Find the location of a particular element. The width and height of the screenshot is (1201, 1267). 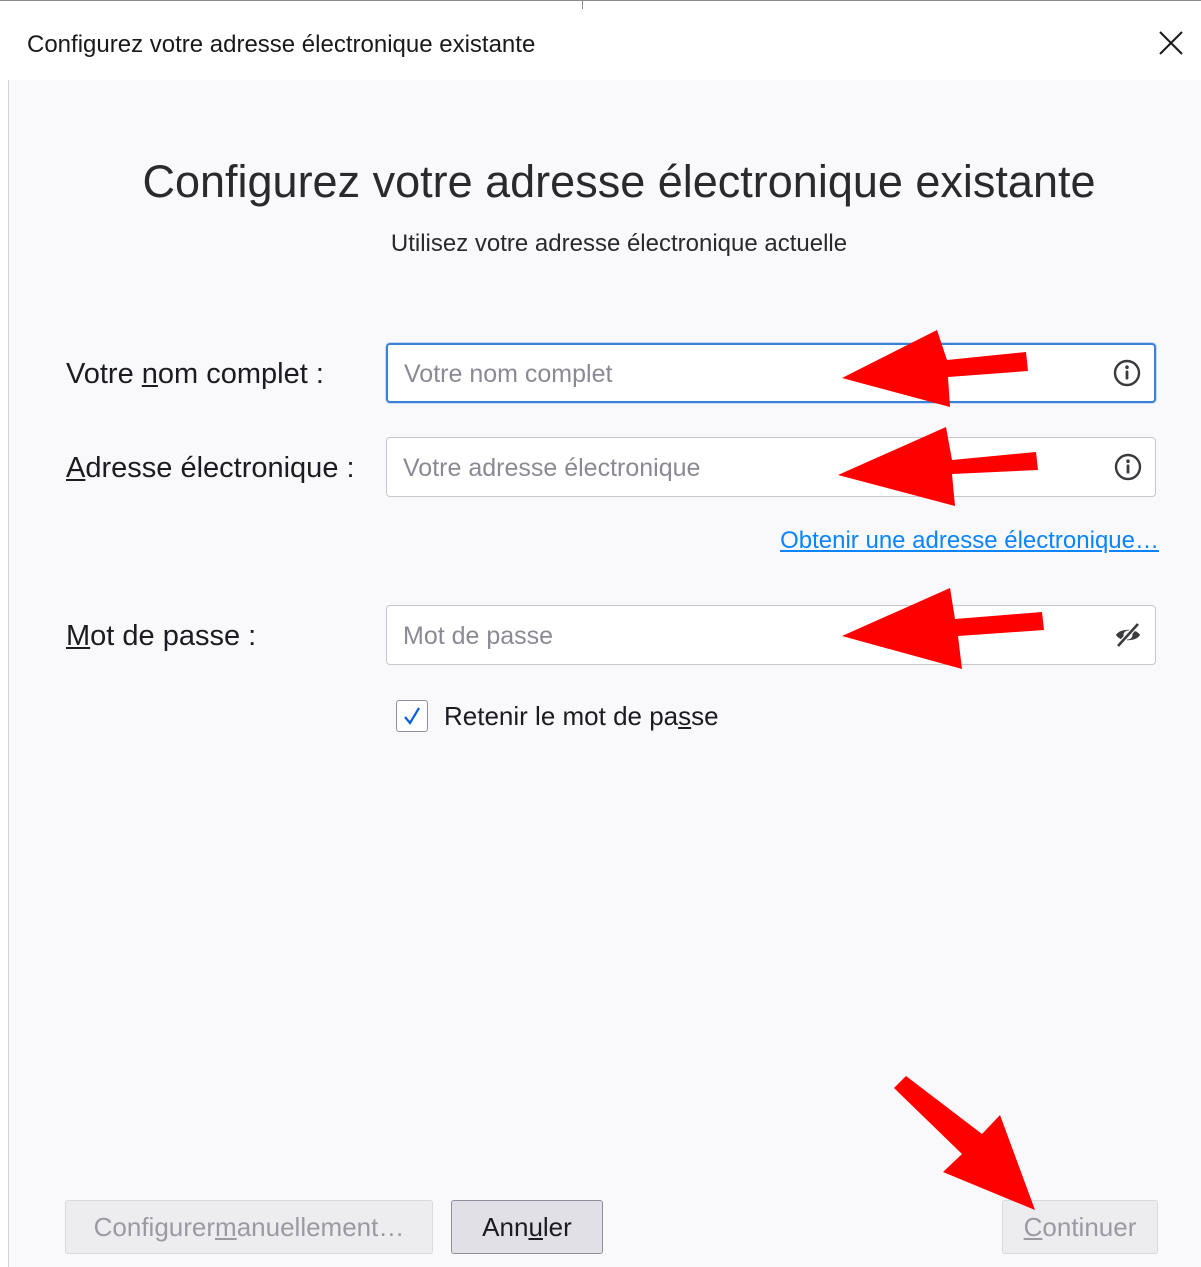

eye-slash-icon is located at coordinates (1128, 635).